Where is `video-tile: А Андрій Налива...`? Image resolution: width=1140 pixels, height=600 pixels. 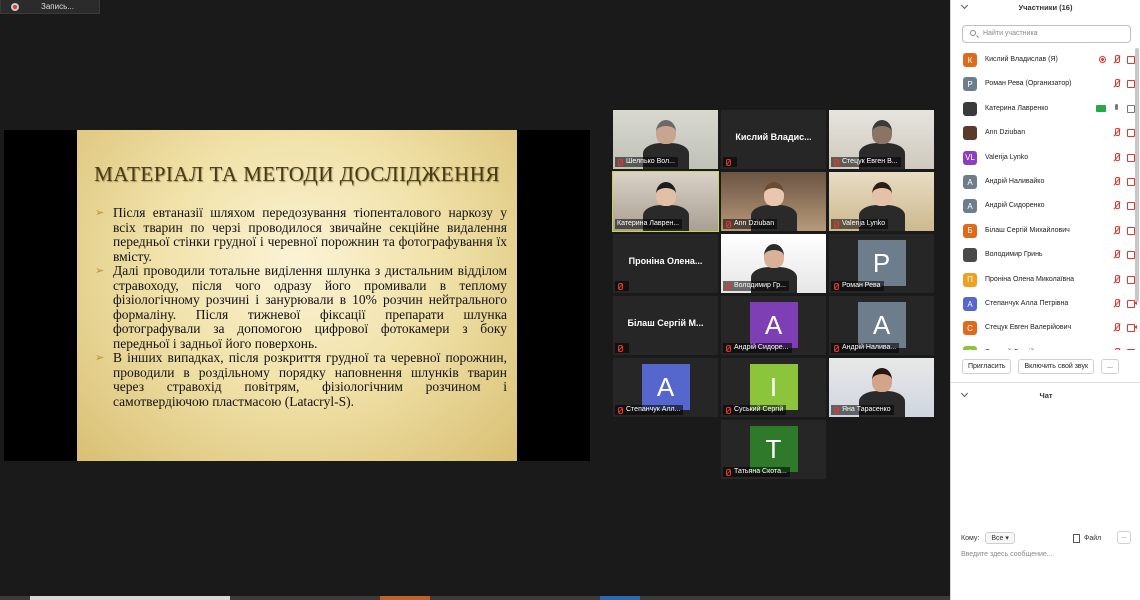 video-tile: А Андрій Налива... is located at coordinates (881, 325).